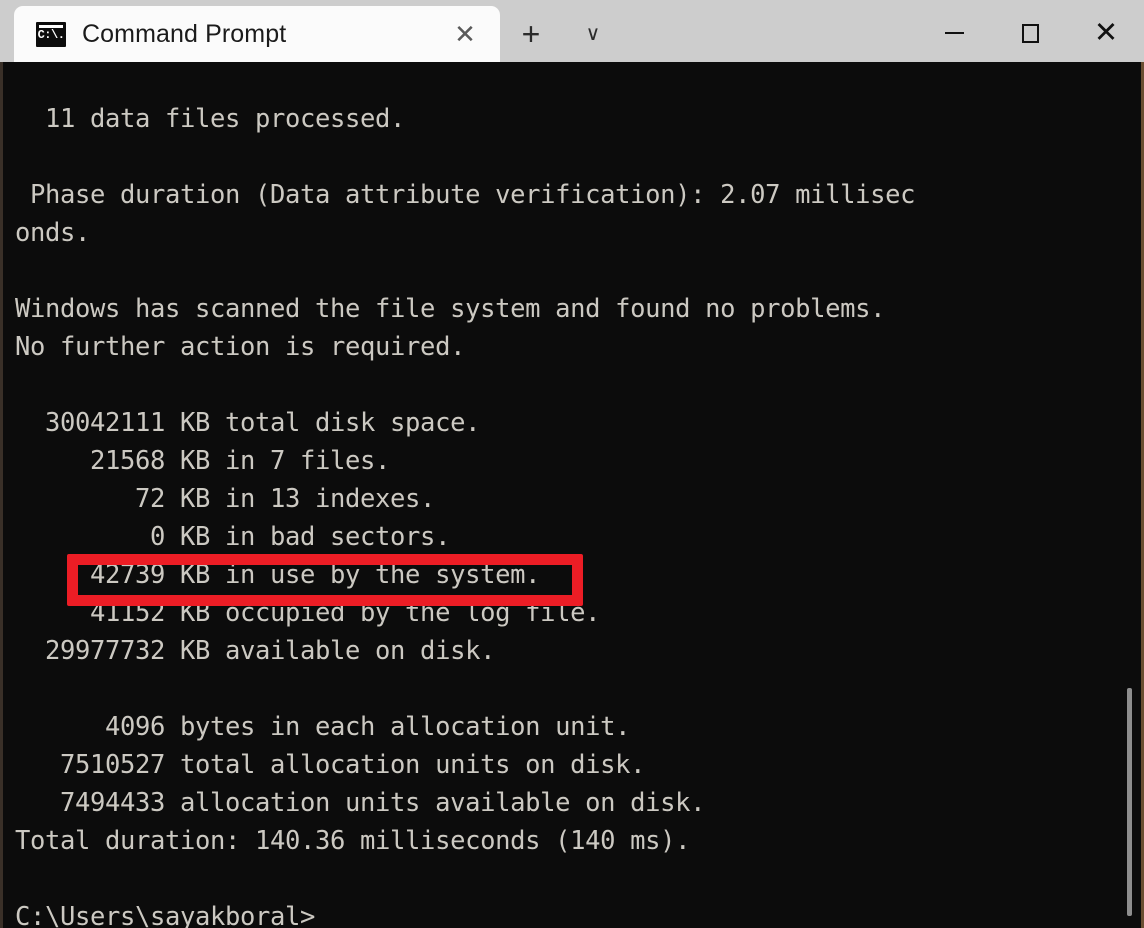  What do you see at coordinates (233, 537) in the screenshot?
I see `terminal-line: 0 KB in bad sectors.` at bounding box center [233, 537].